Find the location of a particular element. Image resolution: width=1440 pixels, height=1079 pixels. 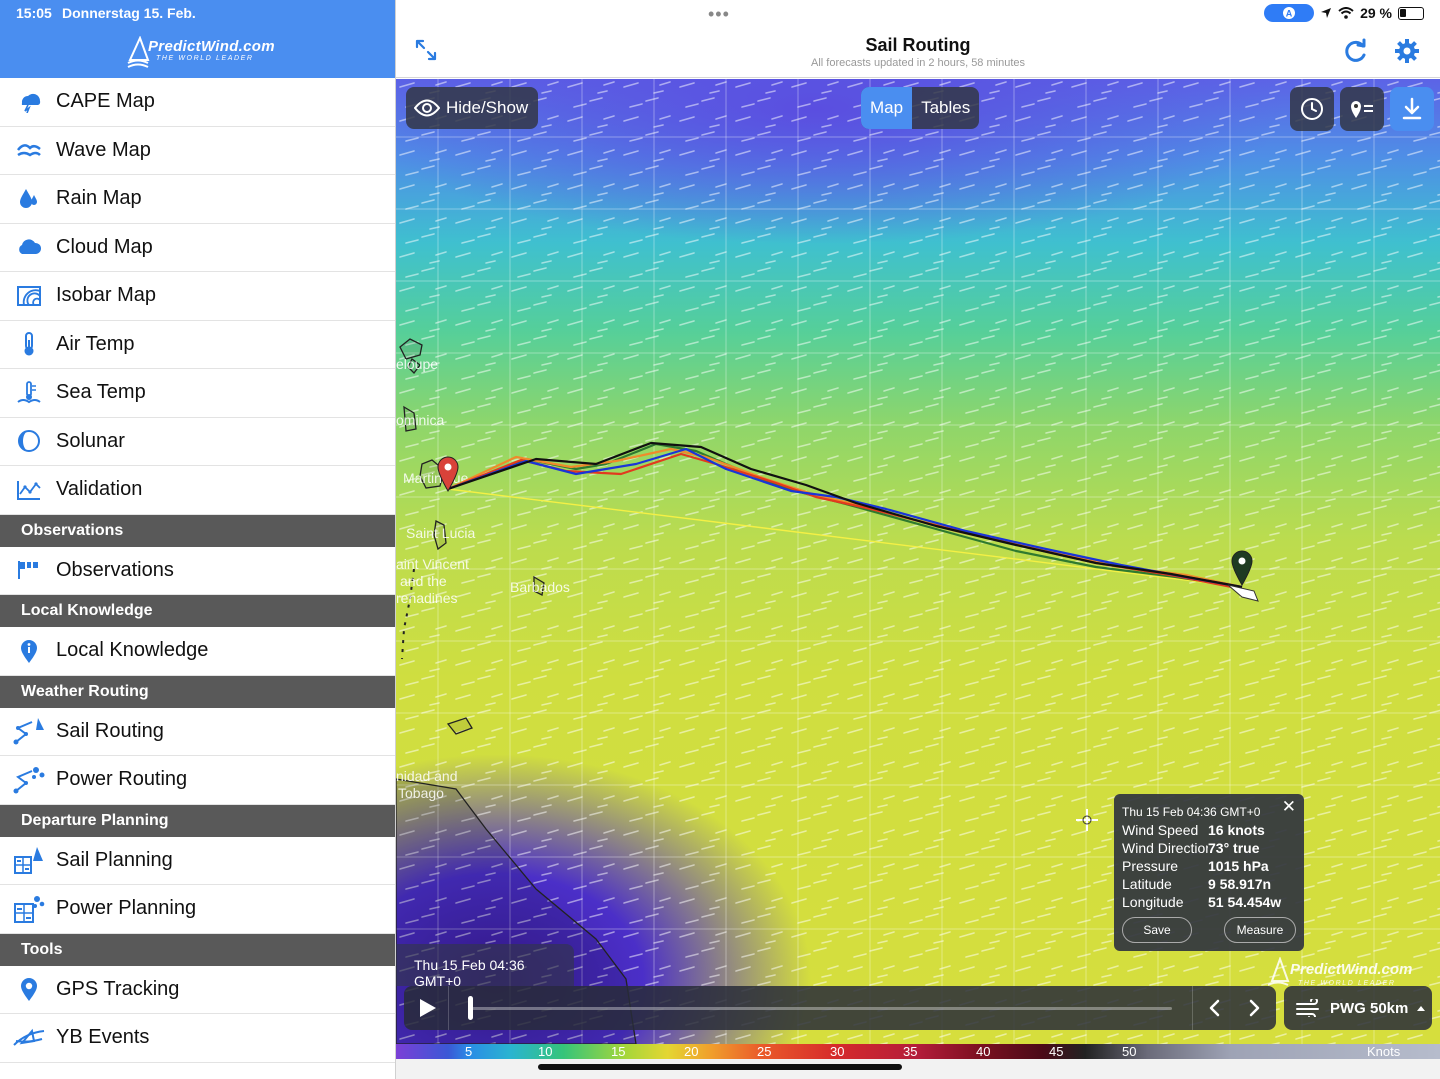

page-title: Sail Routing is located at coordinates (918, 45).